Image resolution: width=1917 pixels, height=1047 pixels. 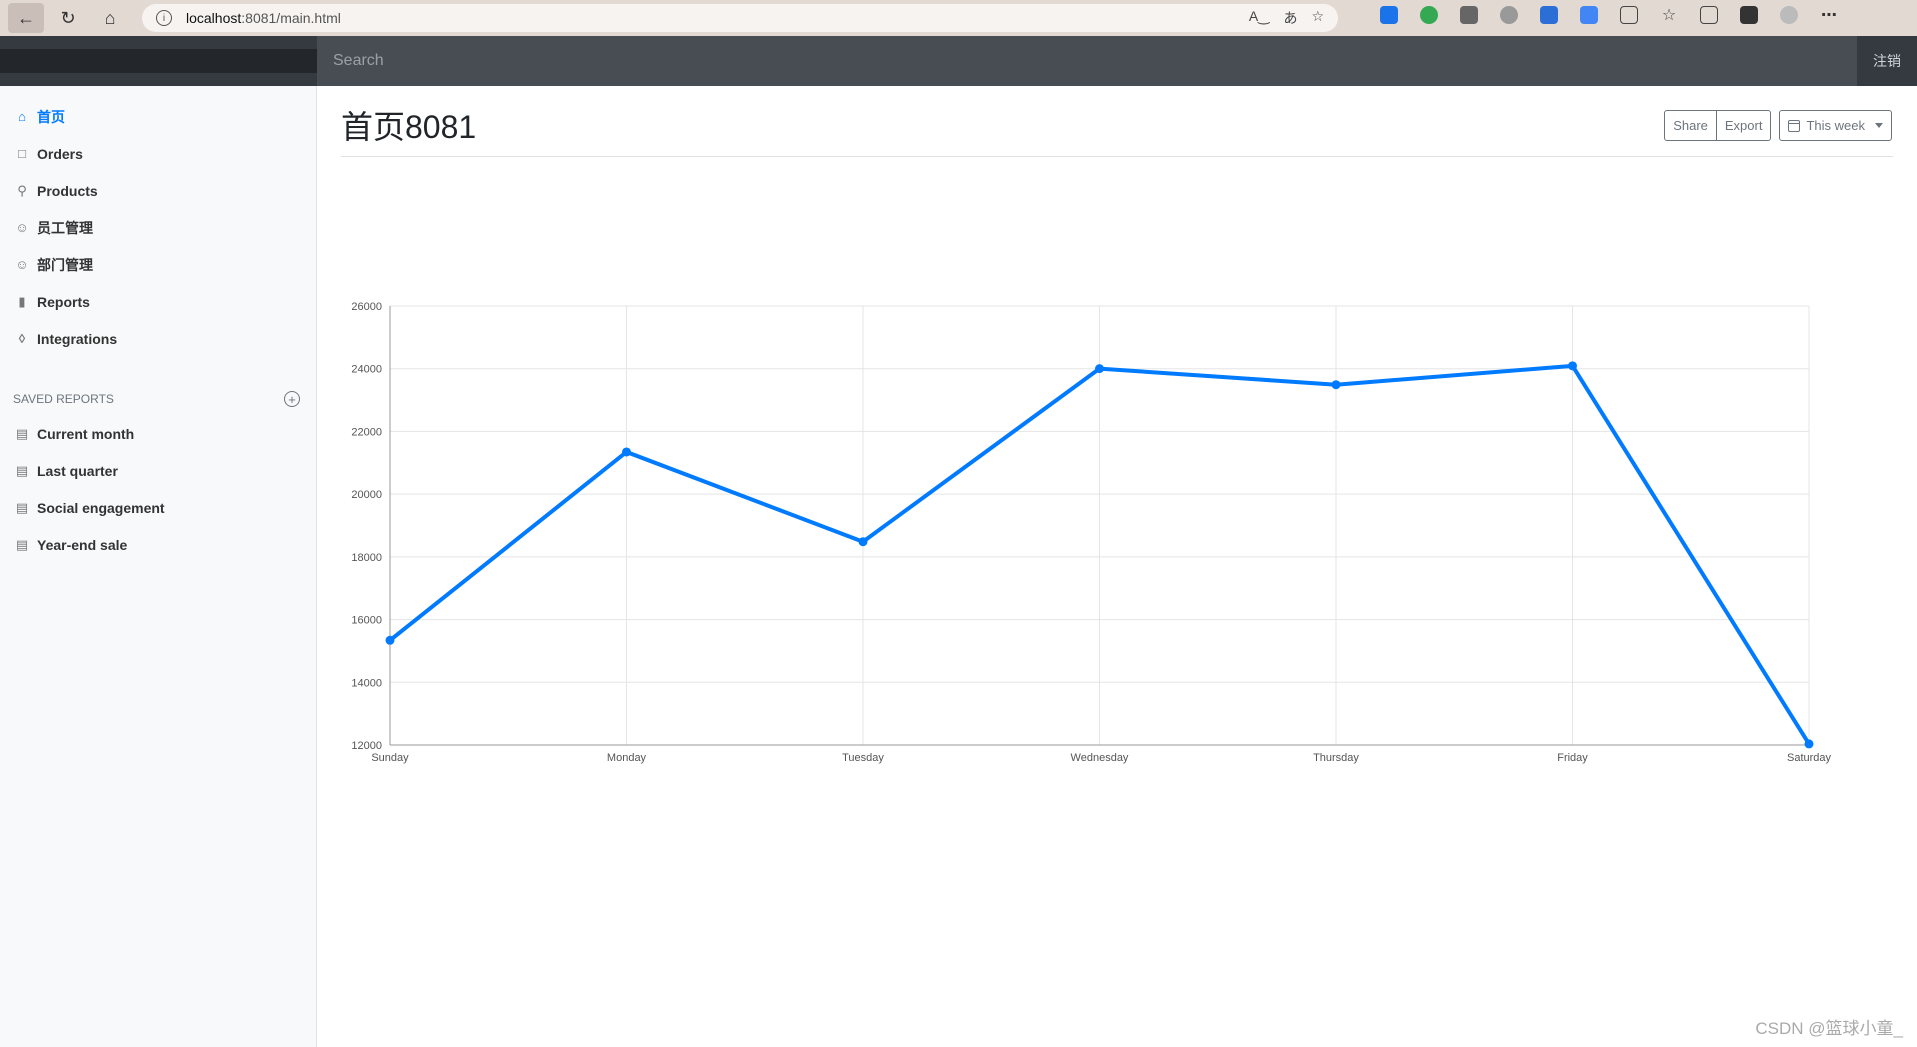 What do you see at coordinates (1669, 15) in the screenshot?
I see `favorites-icon: ☆` at bounding box center [1669, 15].